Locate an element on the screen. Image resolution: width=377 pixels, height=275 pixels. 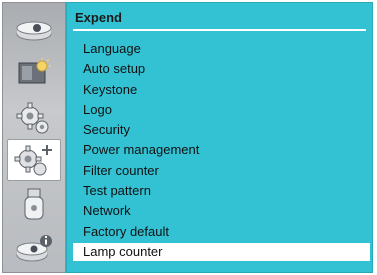
sidebar-item-usb is located at coordinates (34, 204).